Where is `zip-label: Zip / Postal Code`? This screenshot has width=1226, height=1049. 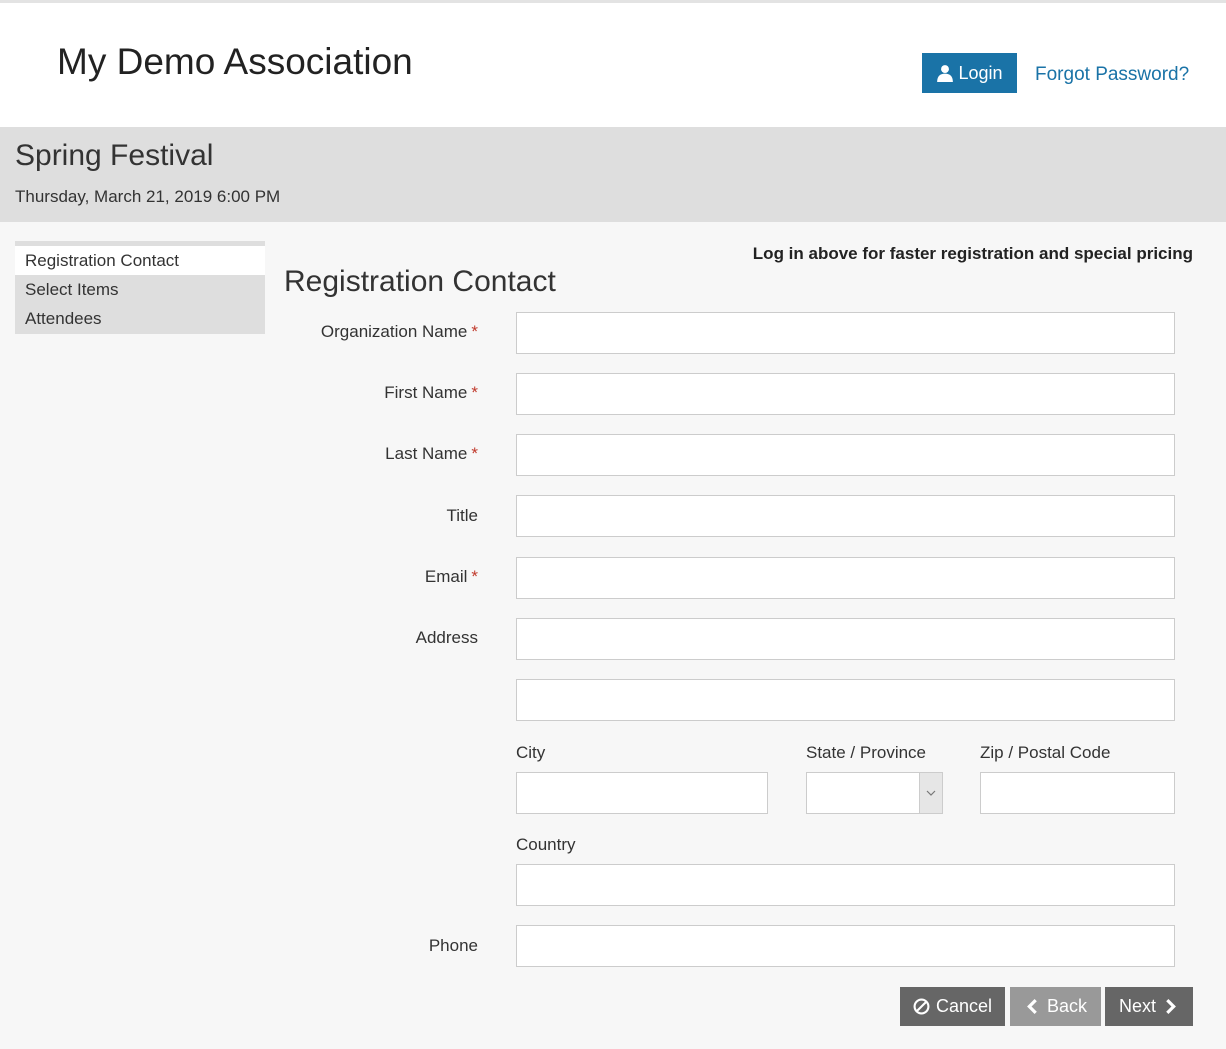
zip-label: Zip / Postal Code is located at coordinates (1045, 752).